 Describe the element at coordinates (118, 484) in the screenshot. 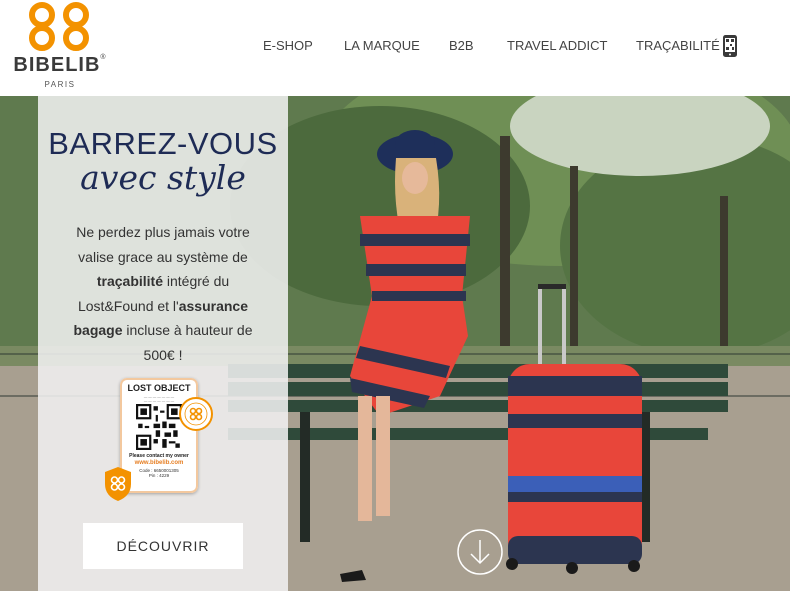

I see `bibelib-shield-icon` at that location.